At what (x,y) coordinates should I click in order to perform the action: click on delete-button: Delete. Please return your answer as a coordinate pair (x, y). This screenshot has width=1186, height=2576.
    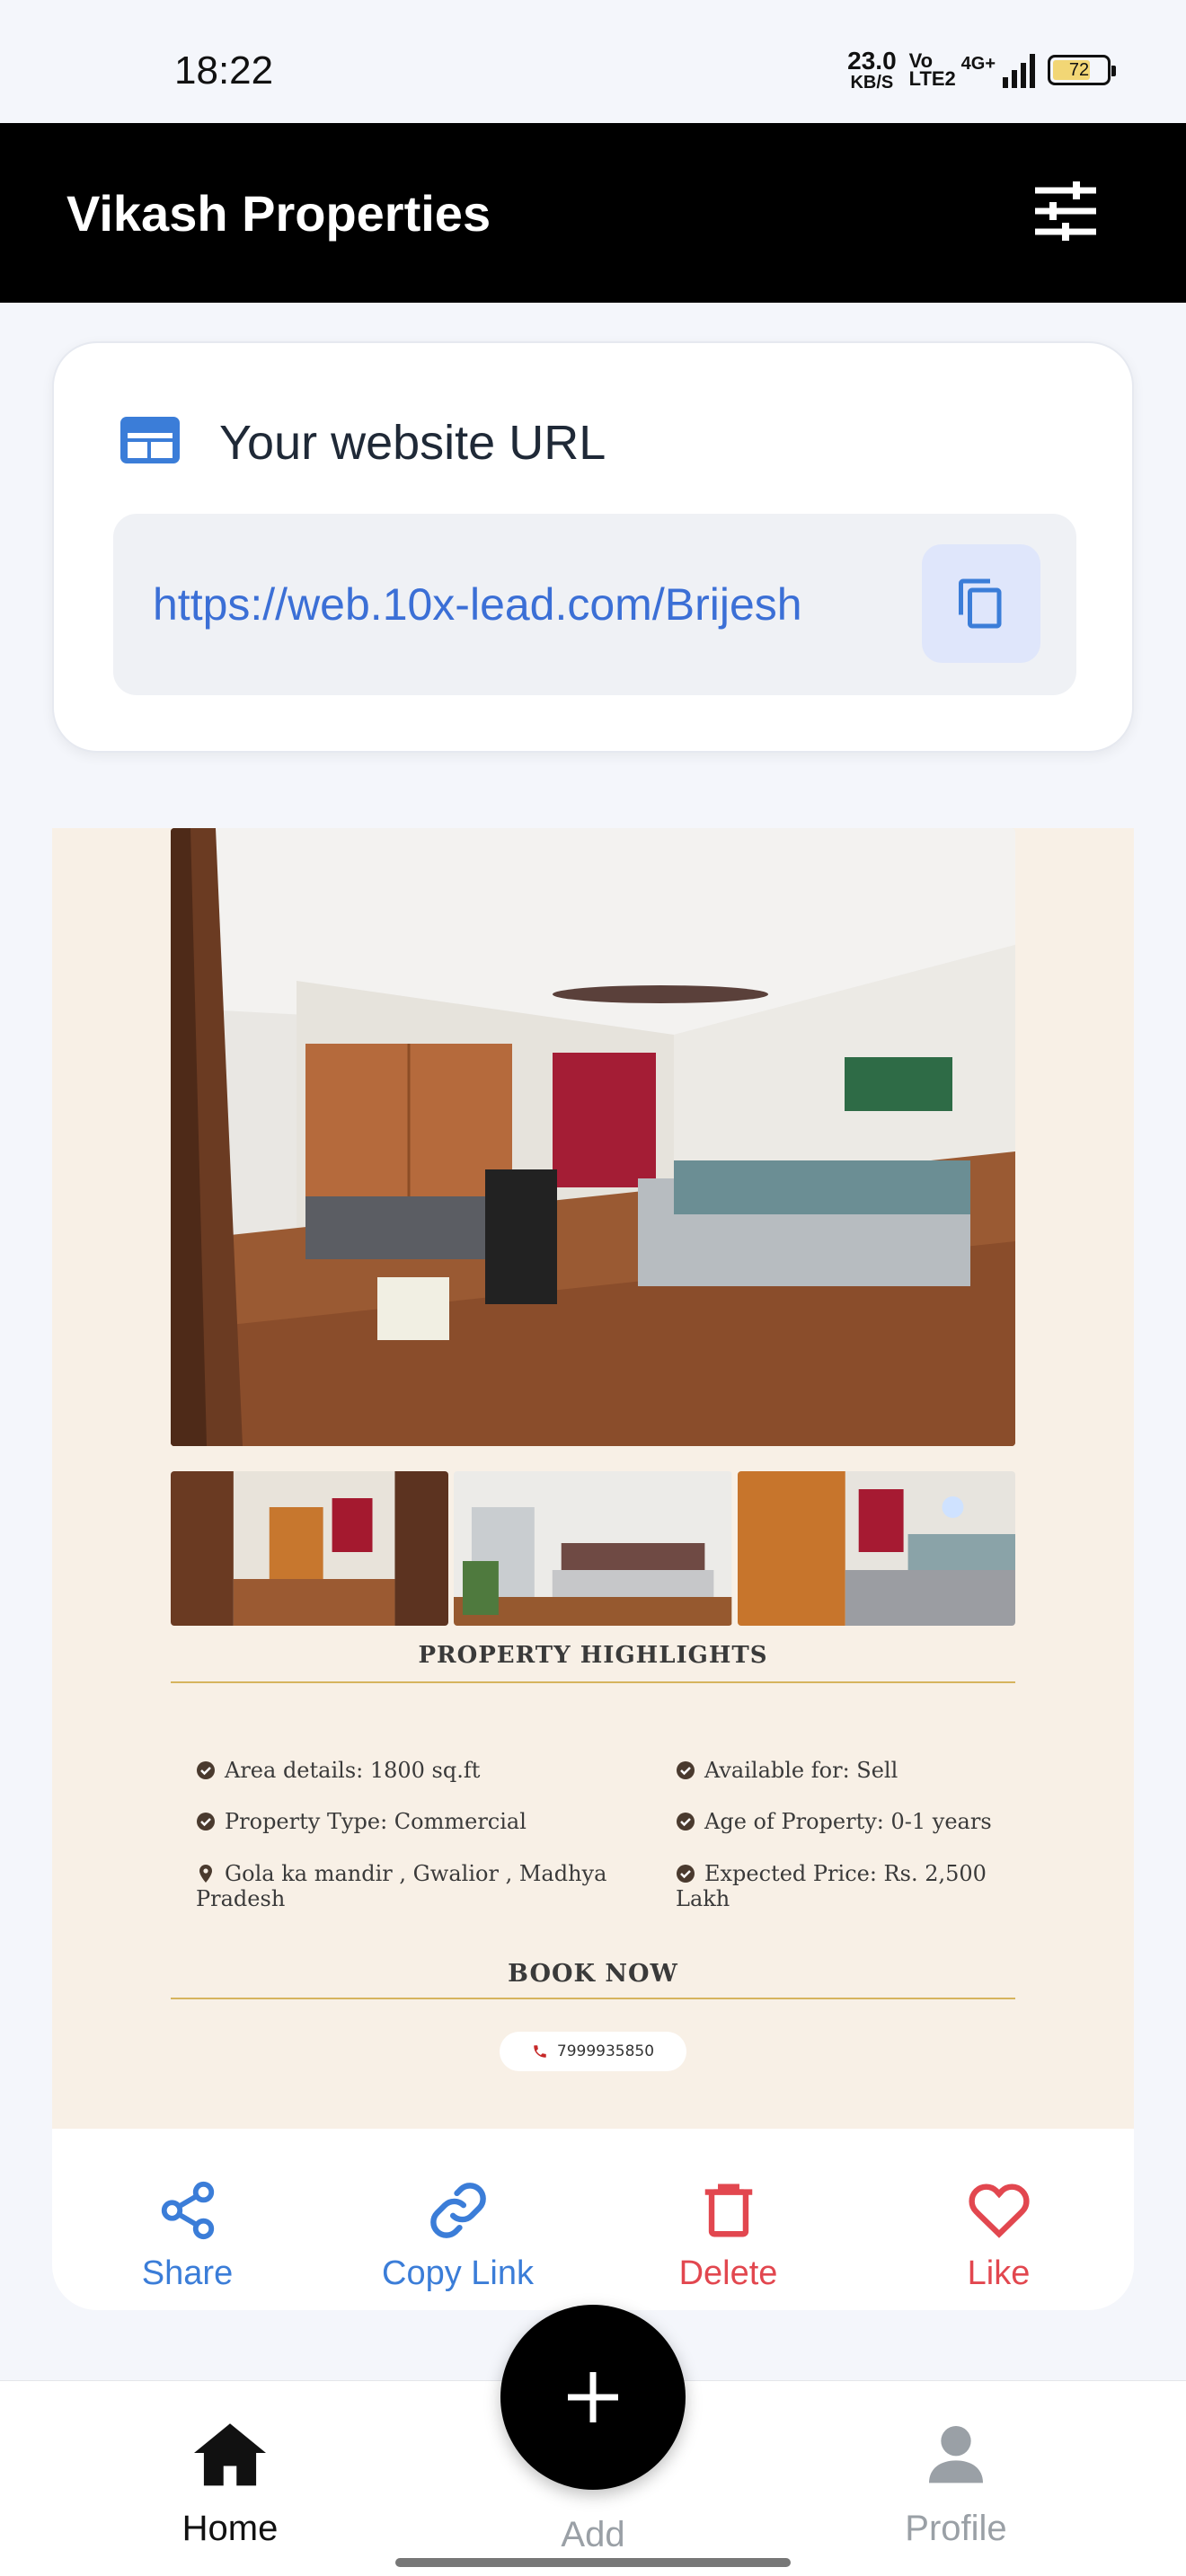
    Looking at the image, I should click on (728, 2219).